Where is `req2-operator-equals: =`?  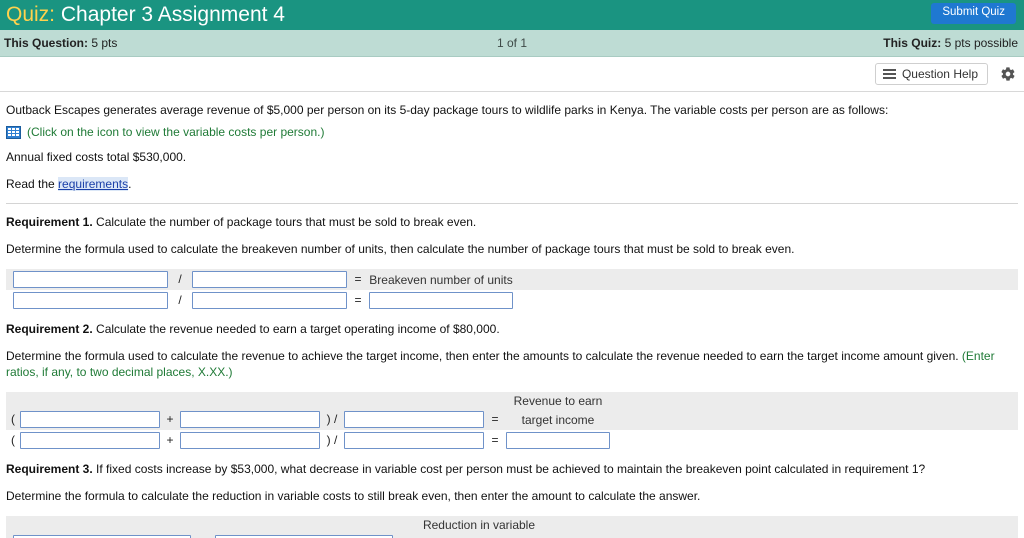
req2-operator-equals: = is located at coordinates (495, 419).